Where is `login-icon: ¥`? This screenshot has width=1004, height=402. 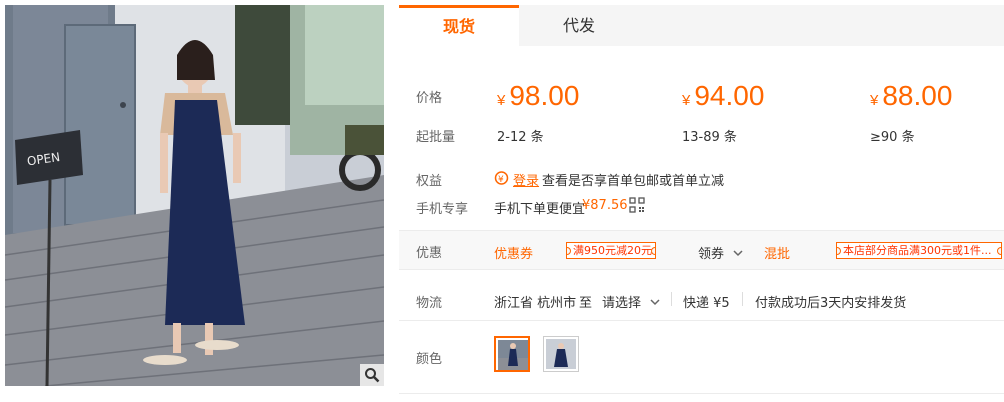
login-icon: ¥ is located at coordinates (501, 178).